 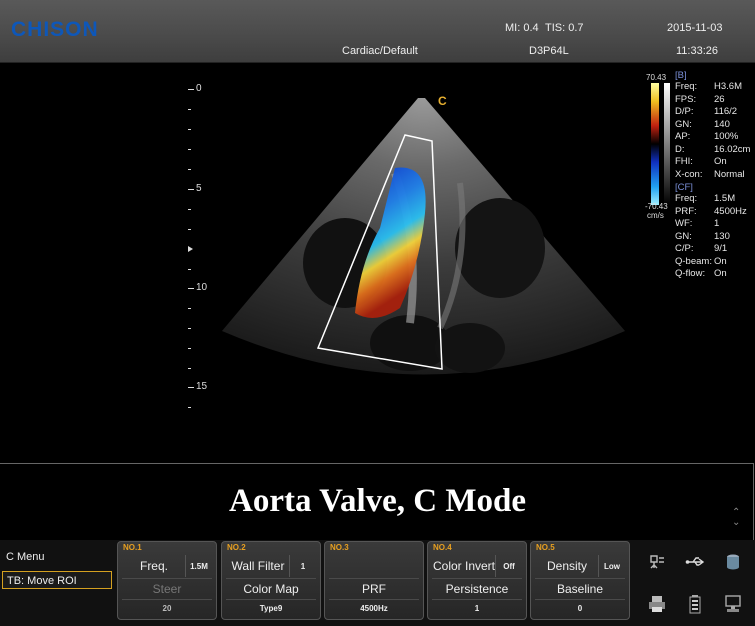 What do you see at coordinates (695, 562) in the screenshot?
I see `usb-icon` at bounding box center [695, 562].